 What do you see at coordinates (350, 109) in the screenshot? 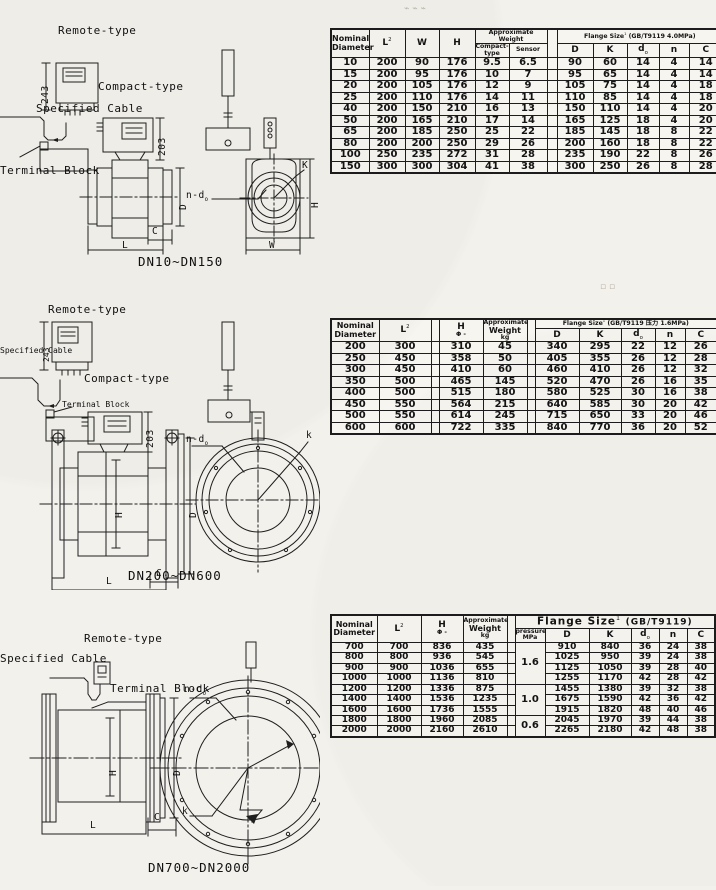
I see `cell-dn: 40` at bounding box center [350, 109].